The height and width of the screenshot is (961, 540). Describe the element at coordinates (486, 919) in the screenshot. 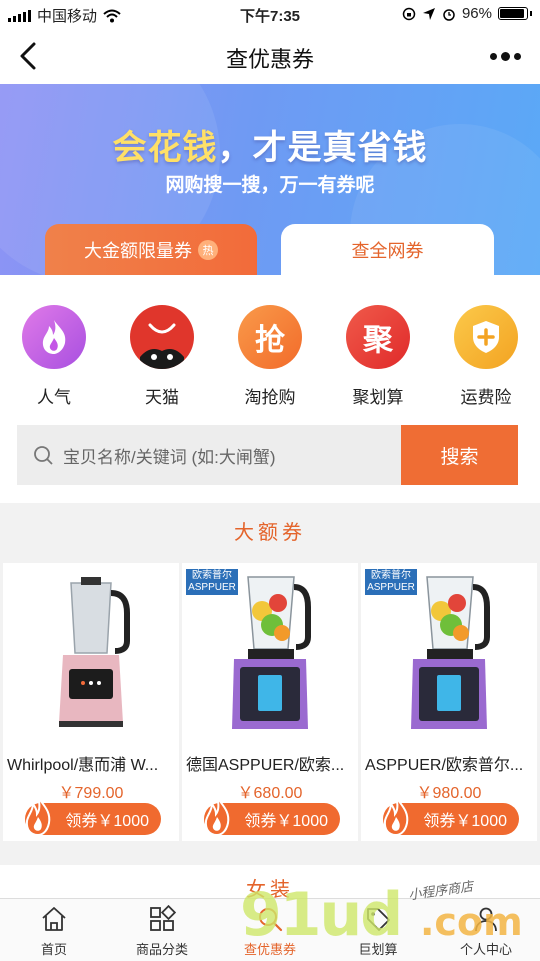

I see `user-icon` at that location.